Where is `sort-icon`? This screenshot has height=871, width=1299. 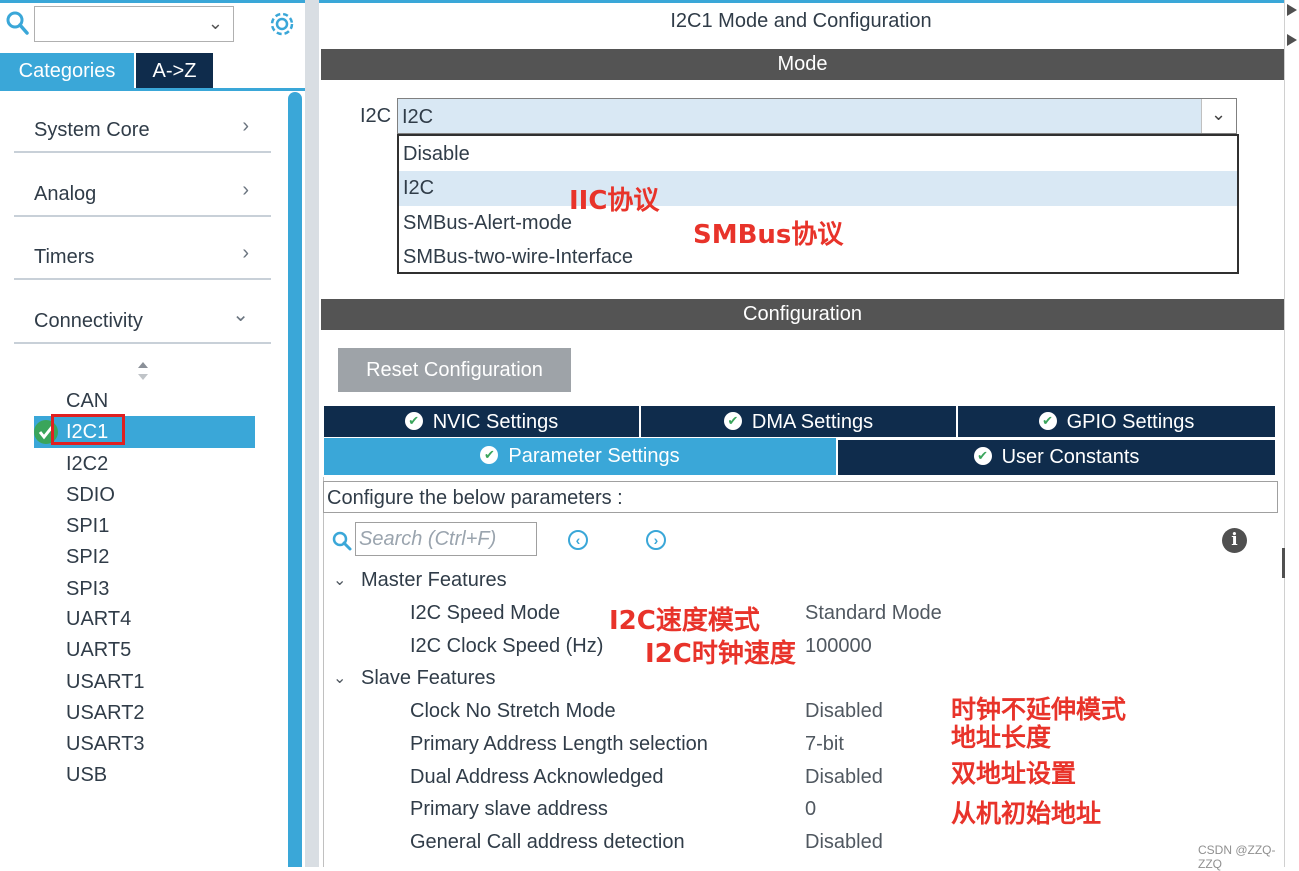
sort-icon is located at coordinates (143, 371).